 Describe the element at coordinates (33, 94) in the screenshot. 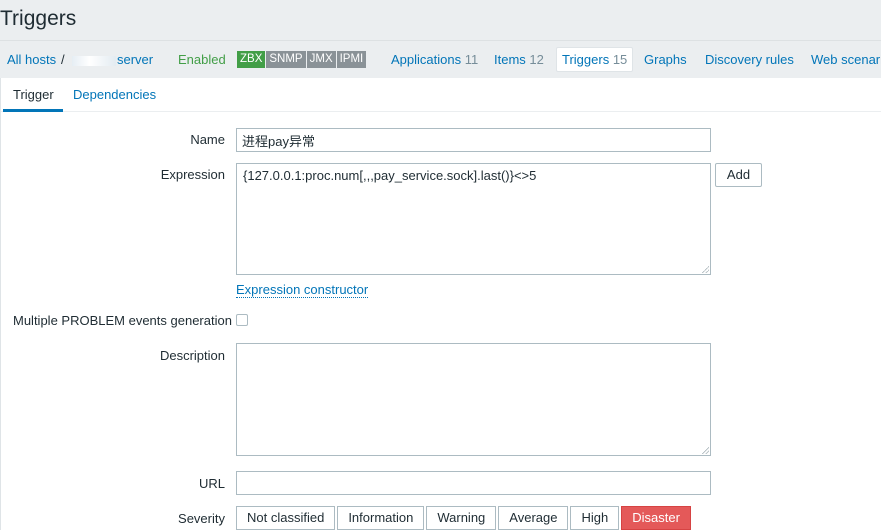

I see `tab-trigger: Trigger` at that location.